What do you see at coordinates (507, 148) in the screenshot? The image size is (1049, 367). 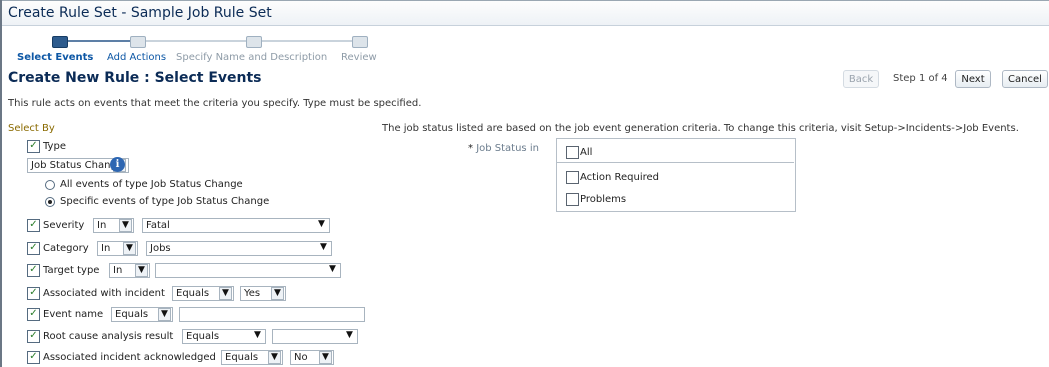 I see `job-status-label-text: Job Status in` at bounding box center [507, 148].